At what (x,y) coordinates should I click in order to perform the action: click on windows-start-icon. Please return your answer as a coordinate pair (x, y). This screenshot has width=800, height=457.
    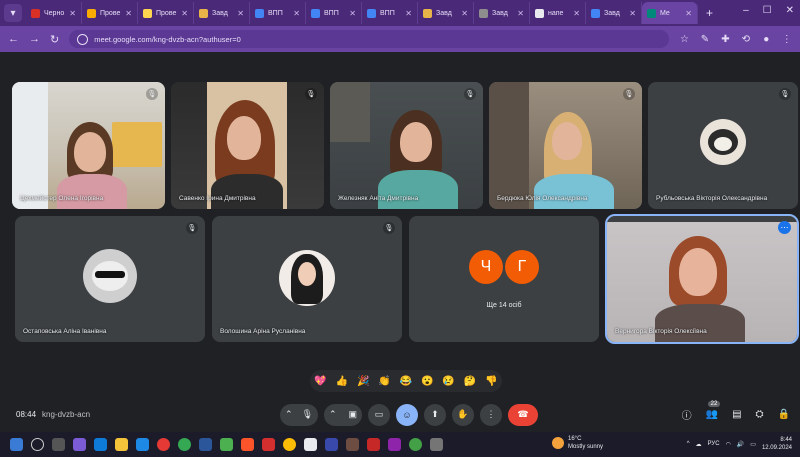
    Looking at the image, I should click on (16, 444).